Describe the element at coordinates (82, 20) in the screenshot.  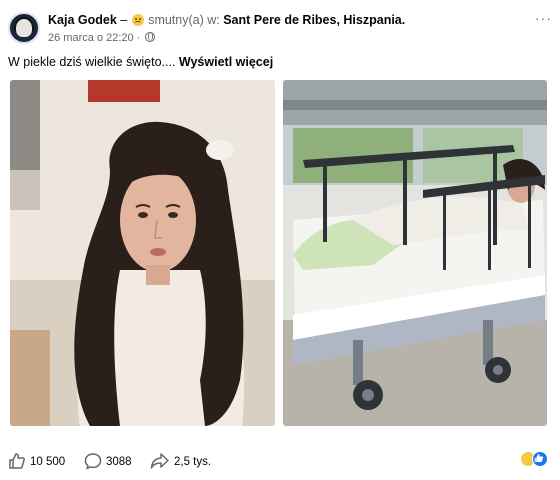
I see `author-name: Kaja Godek` at that location.